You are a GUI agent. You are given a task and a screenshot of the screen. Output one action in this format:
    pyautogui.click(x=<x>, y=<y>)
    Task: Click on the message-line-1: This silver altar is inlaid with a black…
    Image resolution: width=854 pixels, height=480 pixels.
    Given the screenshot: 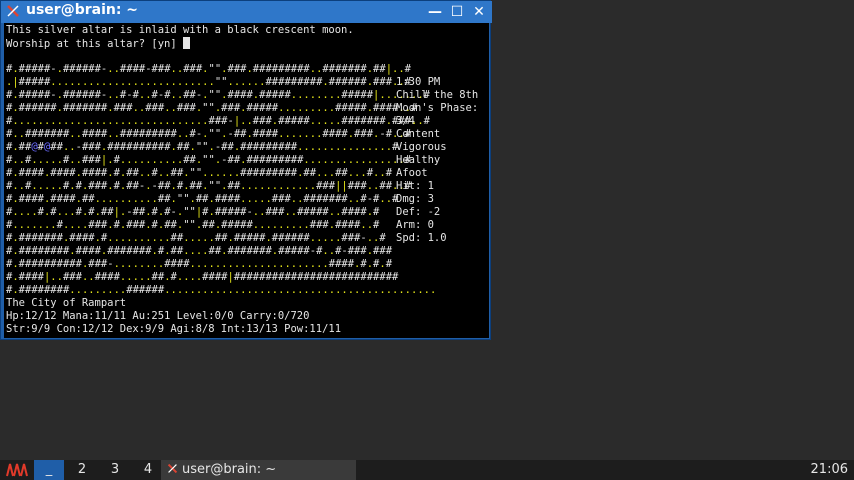 What is the action you would take?
    pyautogui.click(x=180, y=30)
    